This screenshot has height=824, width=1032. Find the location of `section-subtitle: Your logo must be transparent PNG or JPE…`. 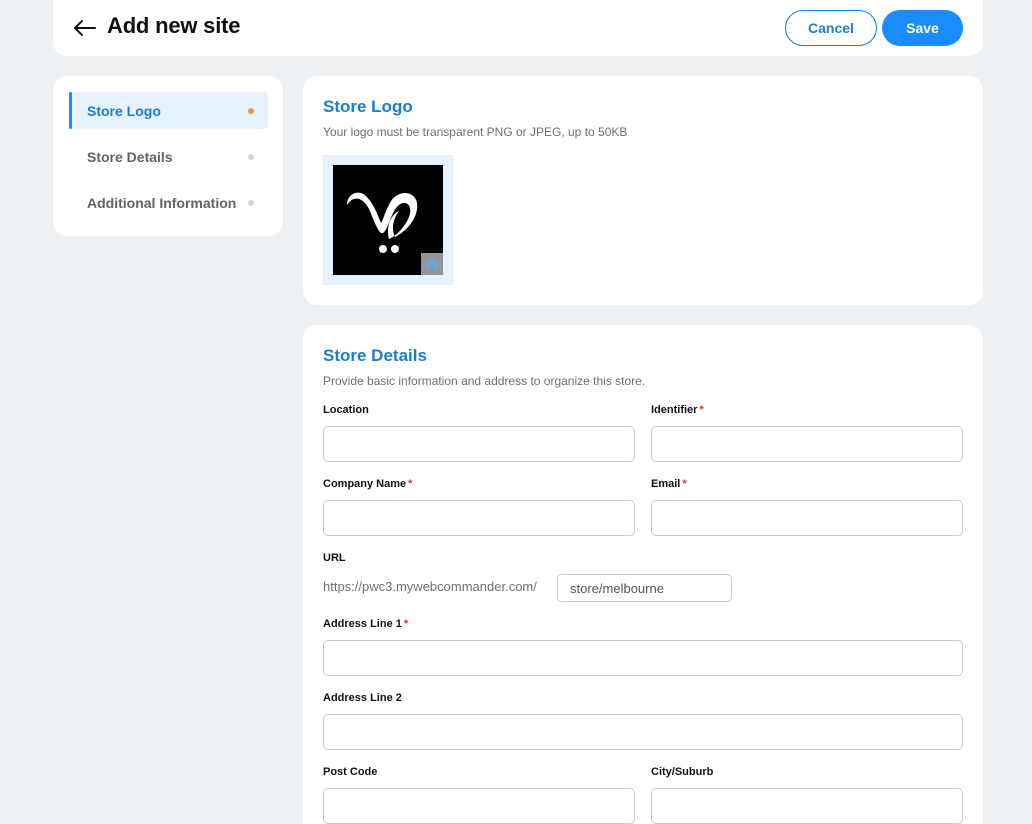

section-subtitle: Your logo must be transparent PNG or JPE… is located at coordinates (475, 132).